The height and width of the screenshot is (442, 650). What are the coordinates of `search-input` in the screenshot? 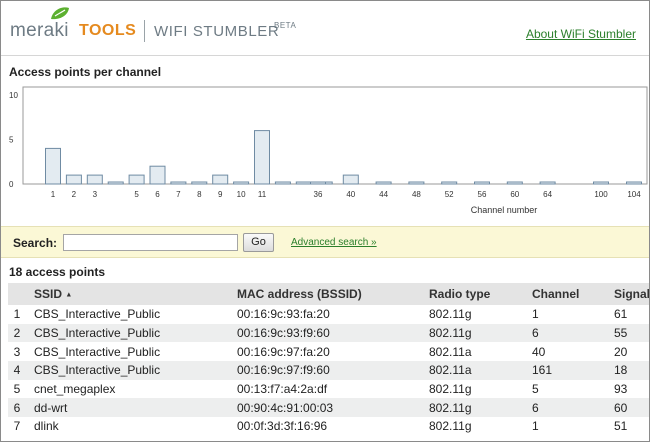 It's located at (150, 242).